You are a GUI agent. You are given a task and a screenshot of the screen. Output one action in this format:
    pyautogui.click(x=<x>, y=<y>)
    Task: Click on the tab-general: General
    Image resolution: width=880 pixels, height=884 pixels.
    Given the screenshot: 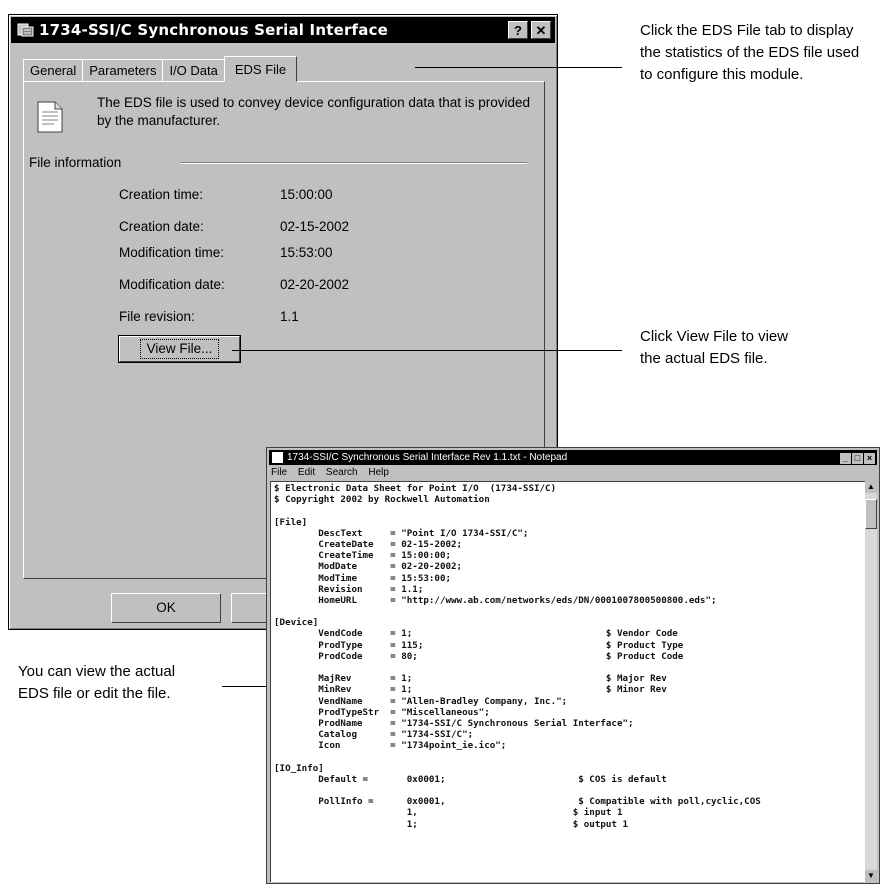 What is the action you would take?
    pyautogui.click(x=53, y=70)
    